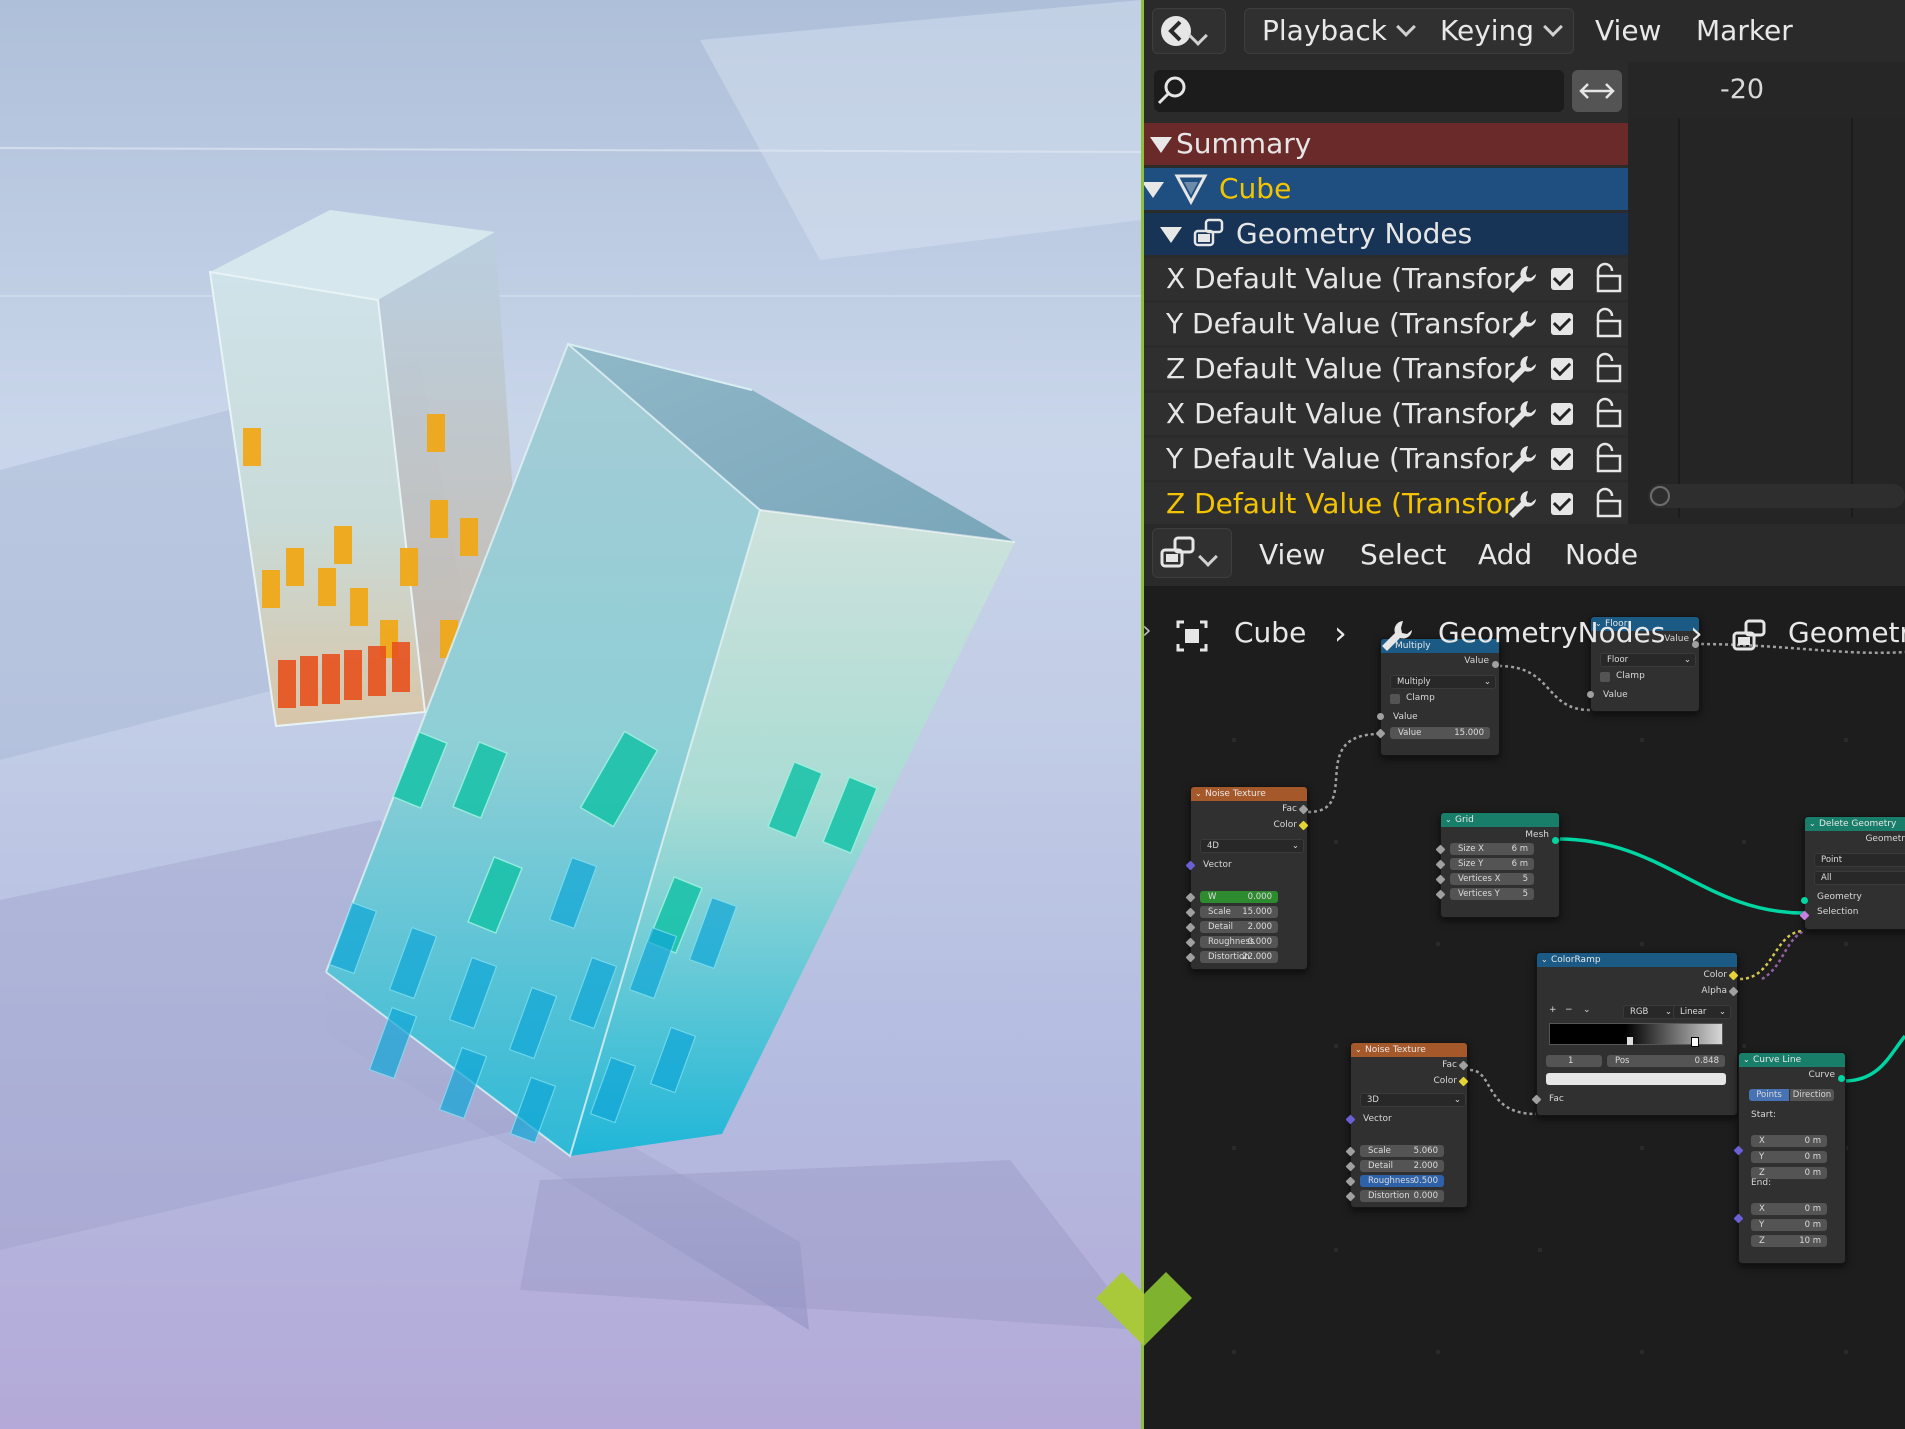 This screenshot has width=1905, height=1429. I want to click on node-value-field: Z 10 m, so click(1789, 1241).